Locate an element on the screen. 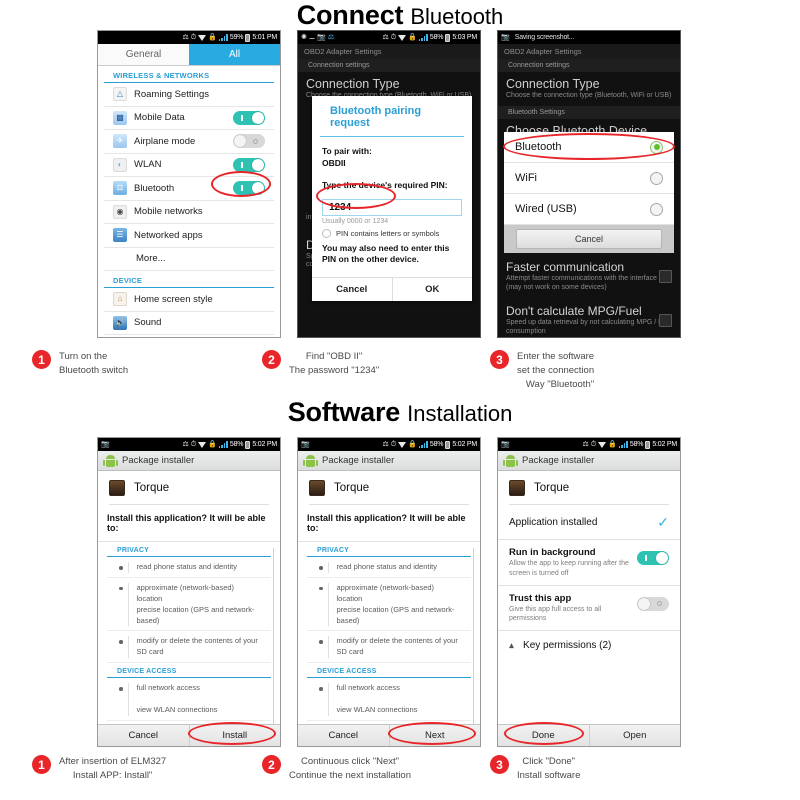 This screenshot has width=800, height=800. done-button: Done is located at coordinates (543, 735).